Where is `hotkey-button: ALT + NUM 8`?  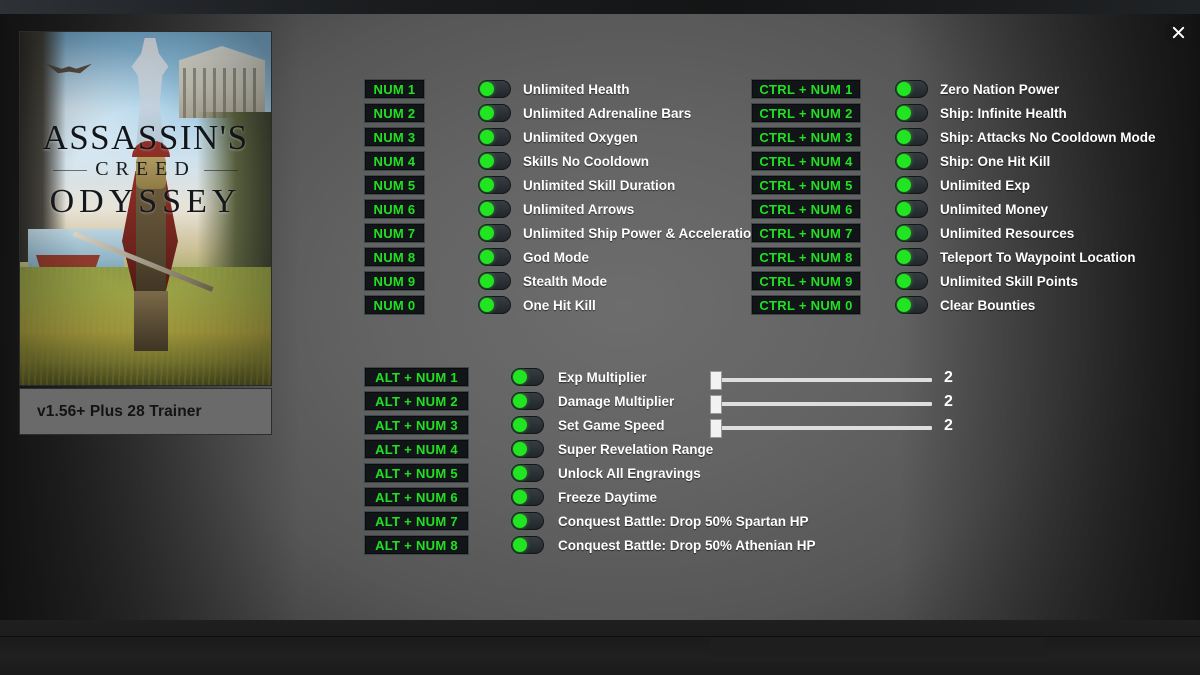
hotkey-button: ALT + NUM 8 is located at coordinates (416, 545).